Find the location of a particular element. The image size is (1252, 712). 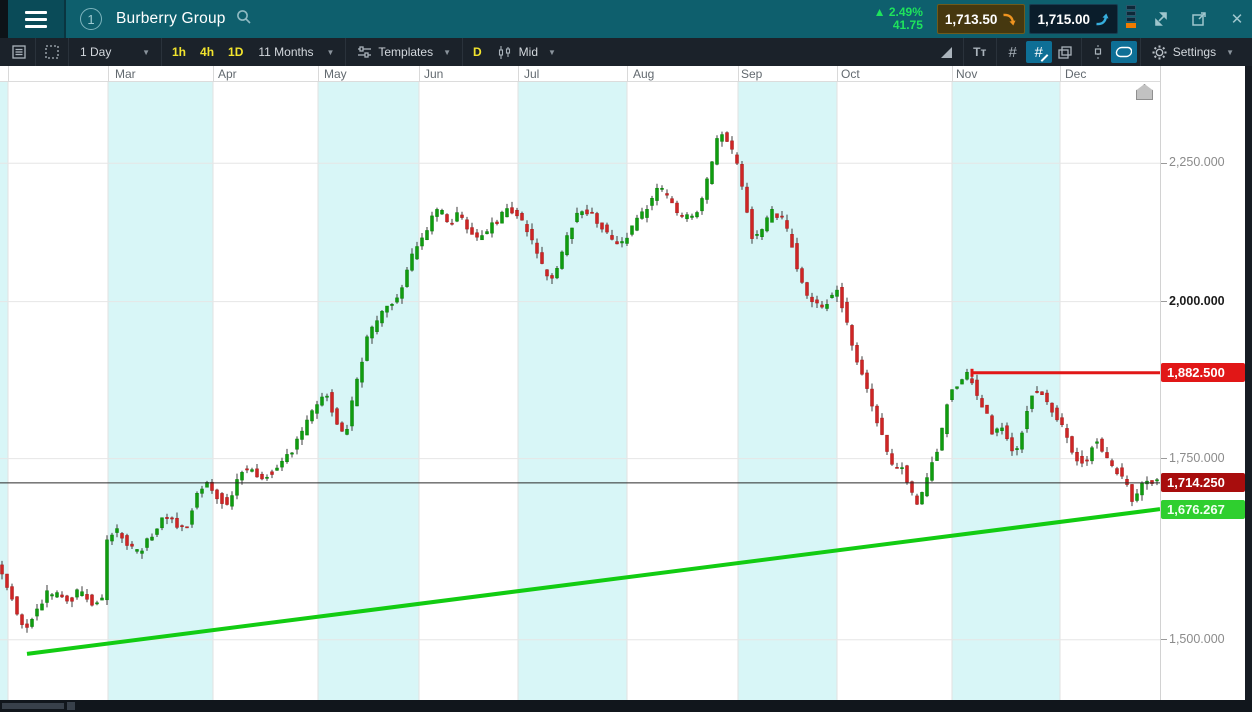

window-right-edge is located at coordinates (1248, 383).